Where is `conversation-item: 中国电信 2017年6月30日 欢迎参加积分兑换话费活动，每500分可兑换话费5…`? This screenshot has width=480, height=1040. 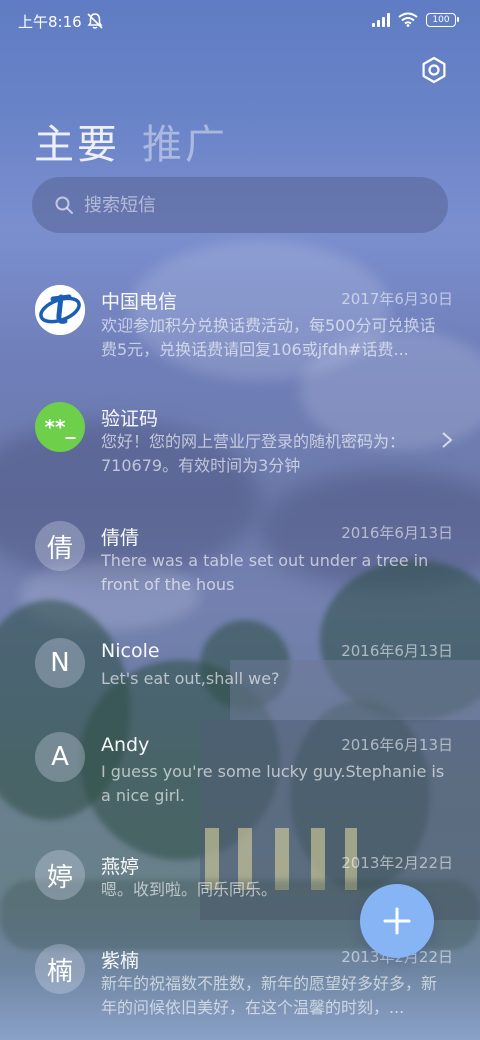 conversation-item: 中国电信 2017年6月30日 欢迎参加积分兑换话费活动，每500分可兑换话费5… is located at coordinates (240, 319).